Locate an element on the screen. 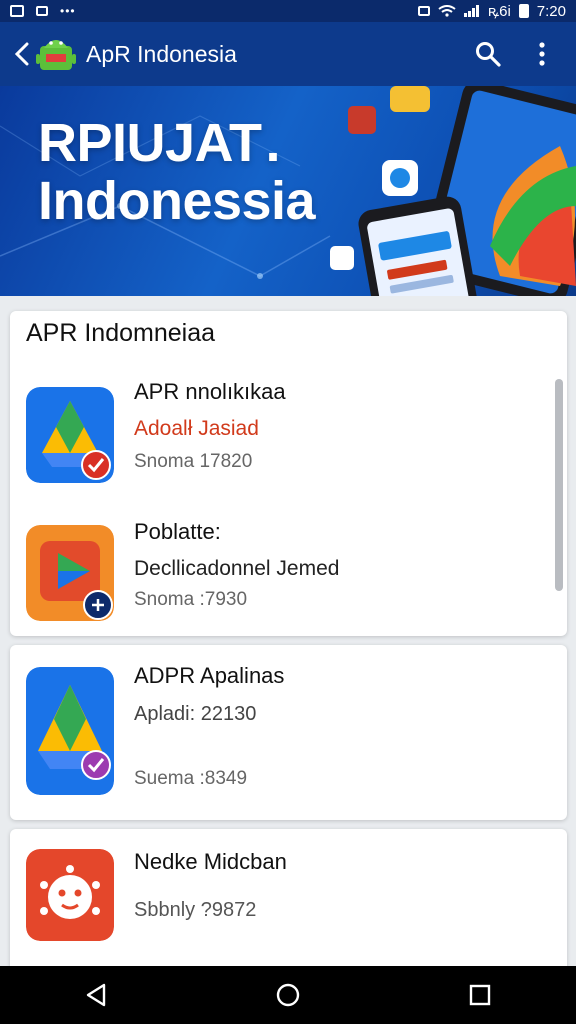  system-nav-bar is located at coordinates (288, 995).